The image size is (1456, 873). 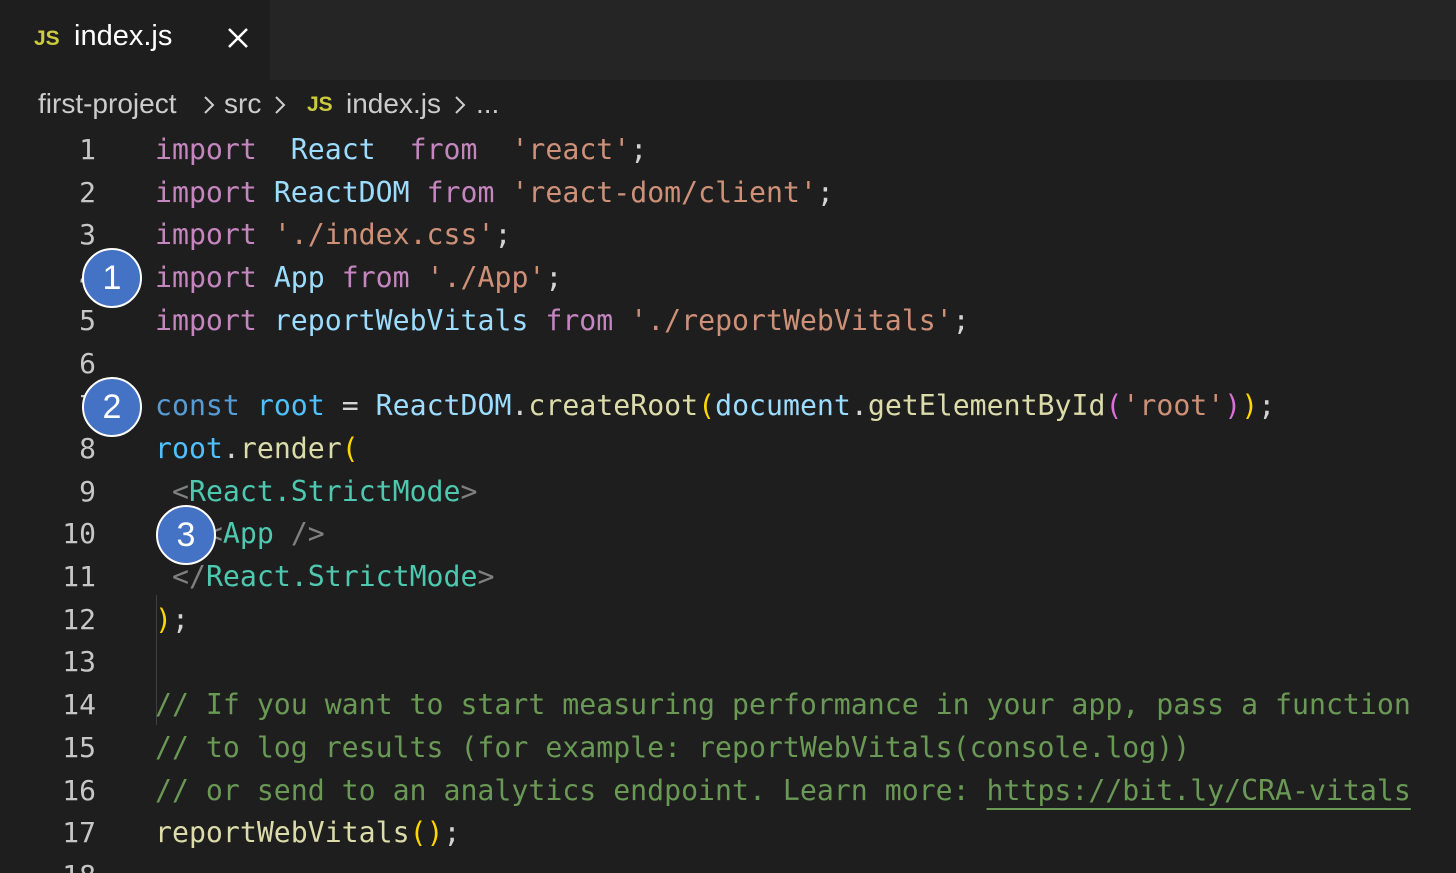 I want to click on line-number: 2, so click(x=87, y=192).